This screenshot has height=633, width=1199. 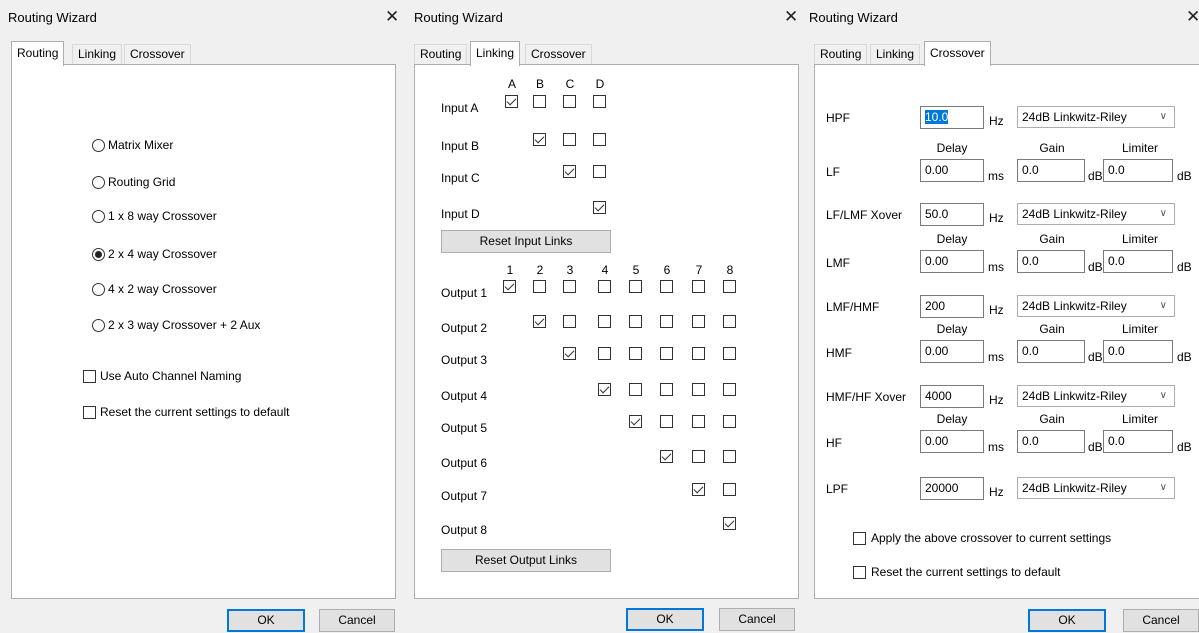 What do you see at coordinates (98, 289) in the screenshot?
I see `radio-4x2-crossover` at bounding box center [98, 289].